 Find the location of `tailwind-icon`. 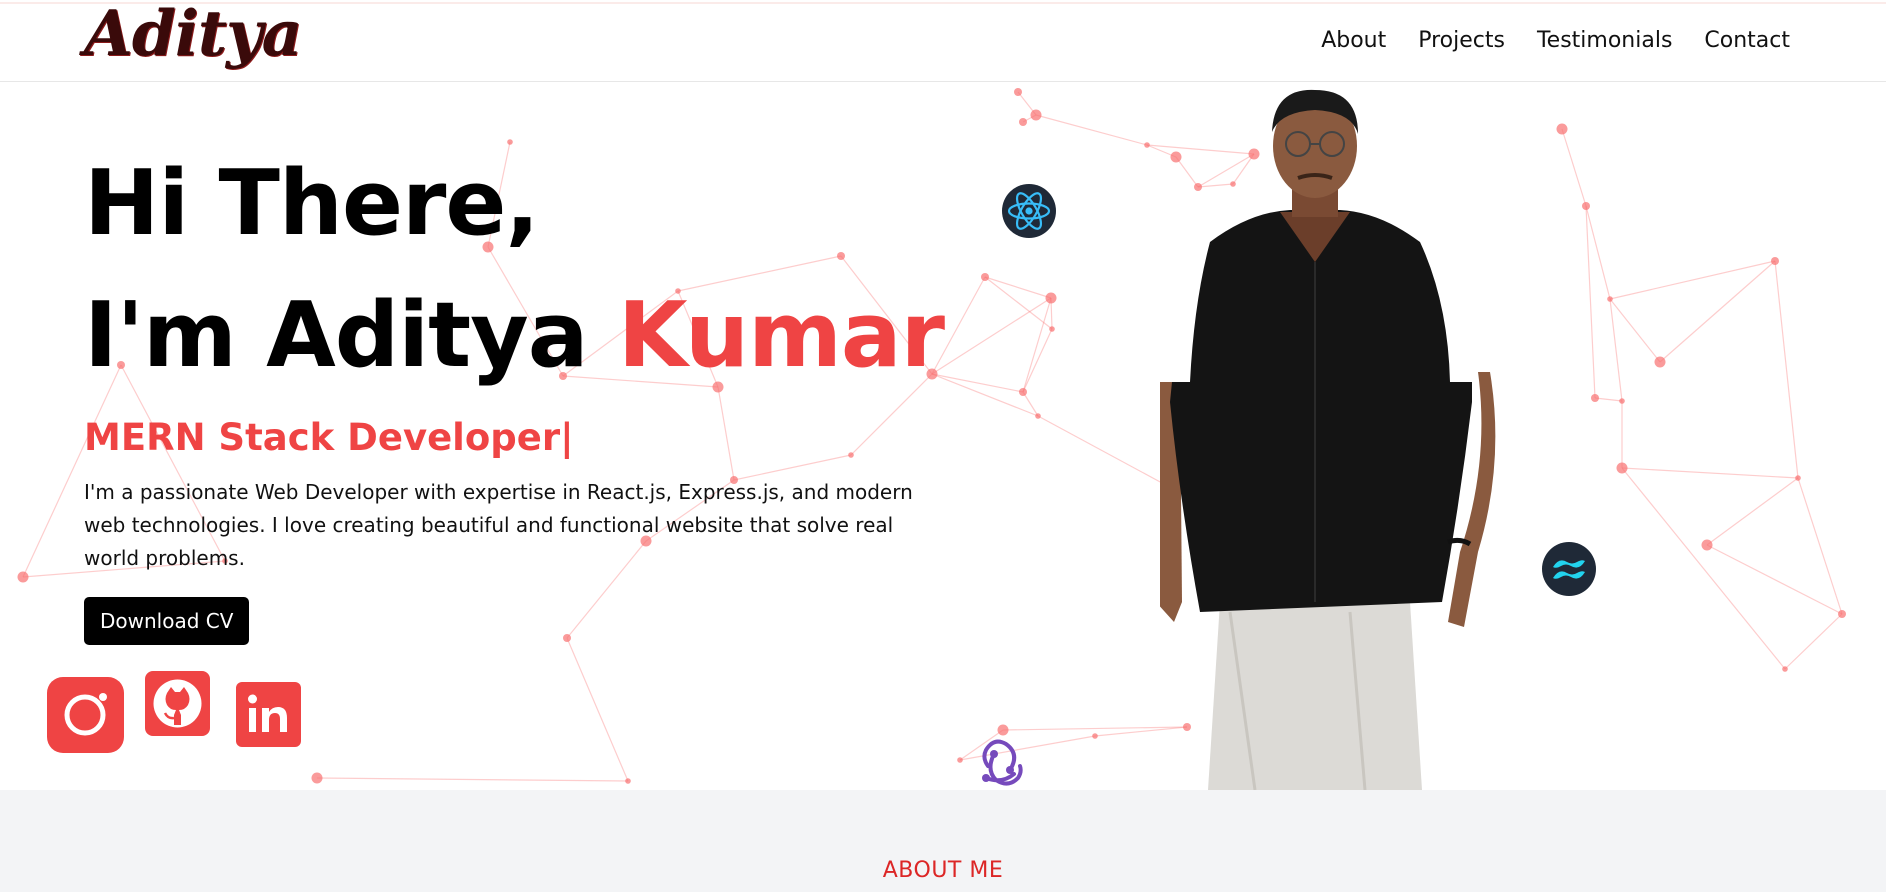

tailwind-icon is located at coordinates (1569, 569).